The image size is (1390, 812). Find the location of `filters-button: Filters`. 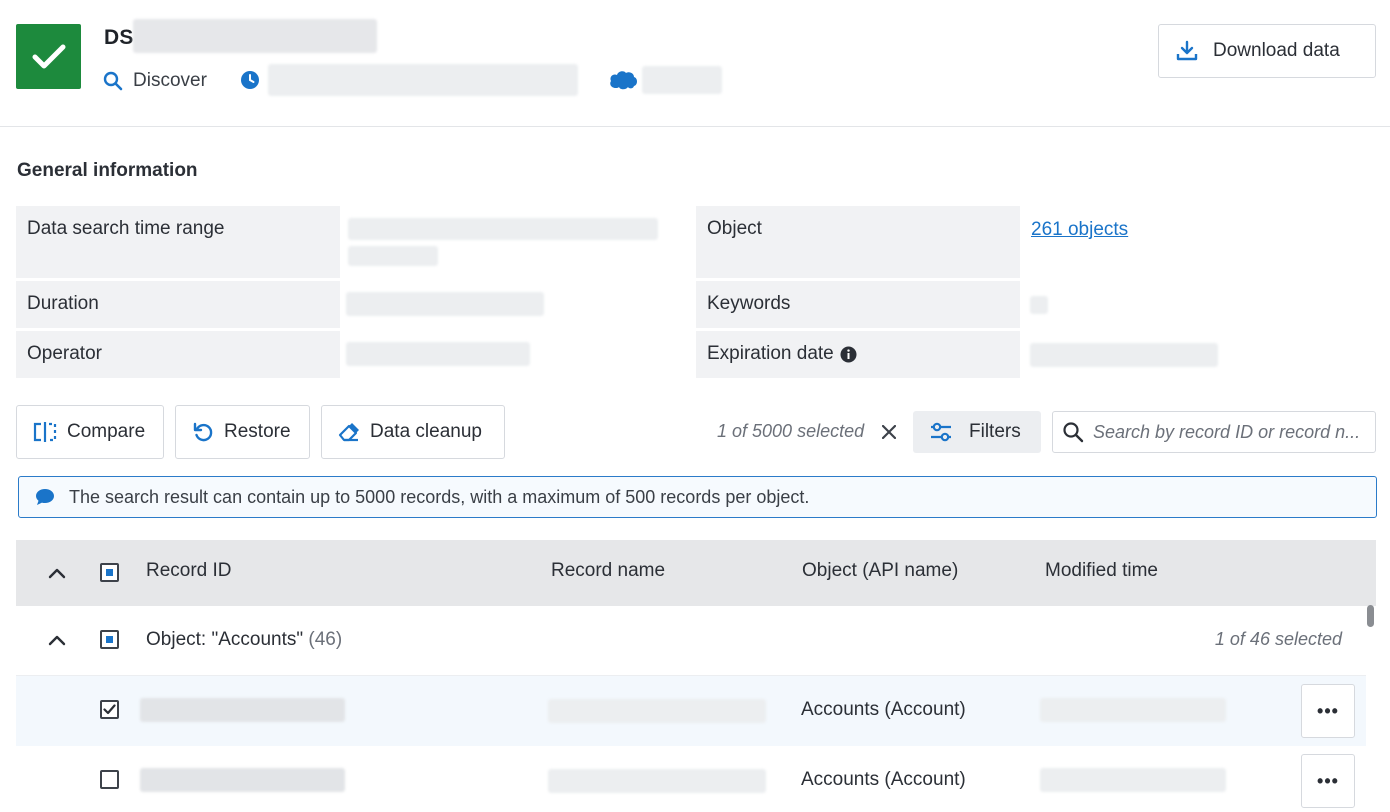

filters-button: Filters is located at coordinates (977, 432).